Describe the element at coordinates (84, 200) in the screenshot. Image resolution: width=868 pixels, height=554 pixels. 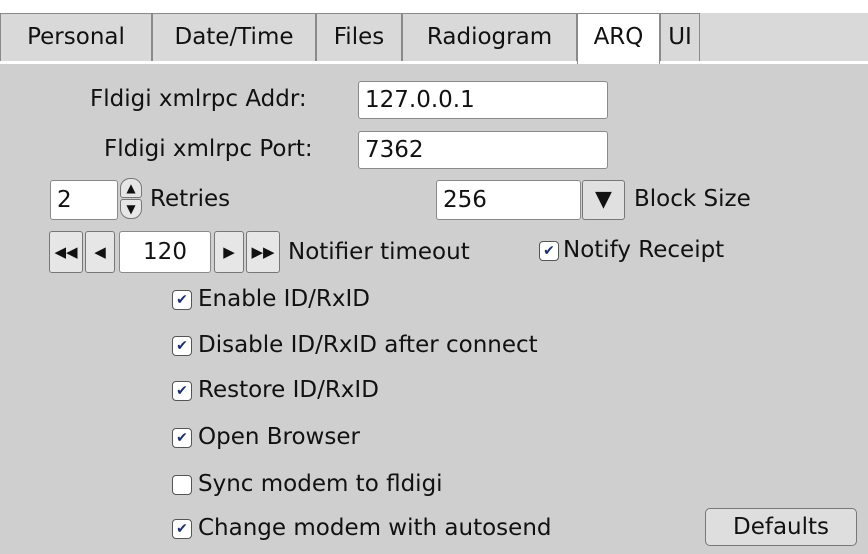
I see `retries-input: 2` at that location.